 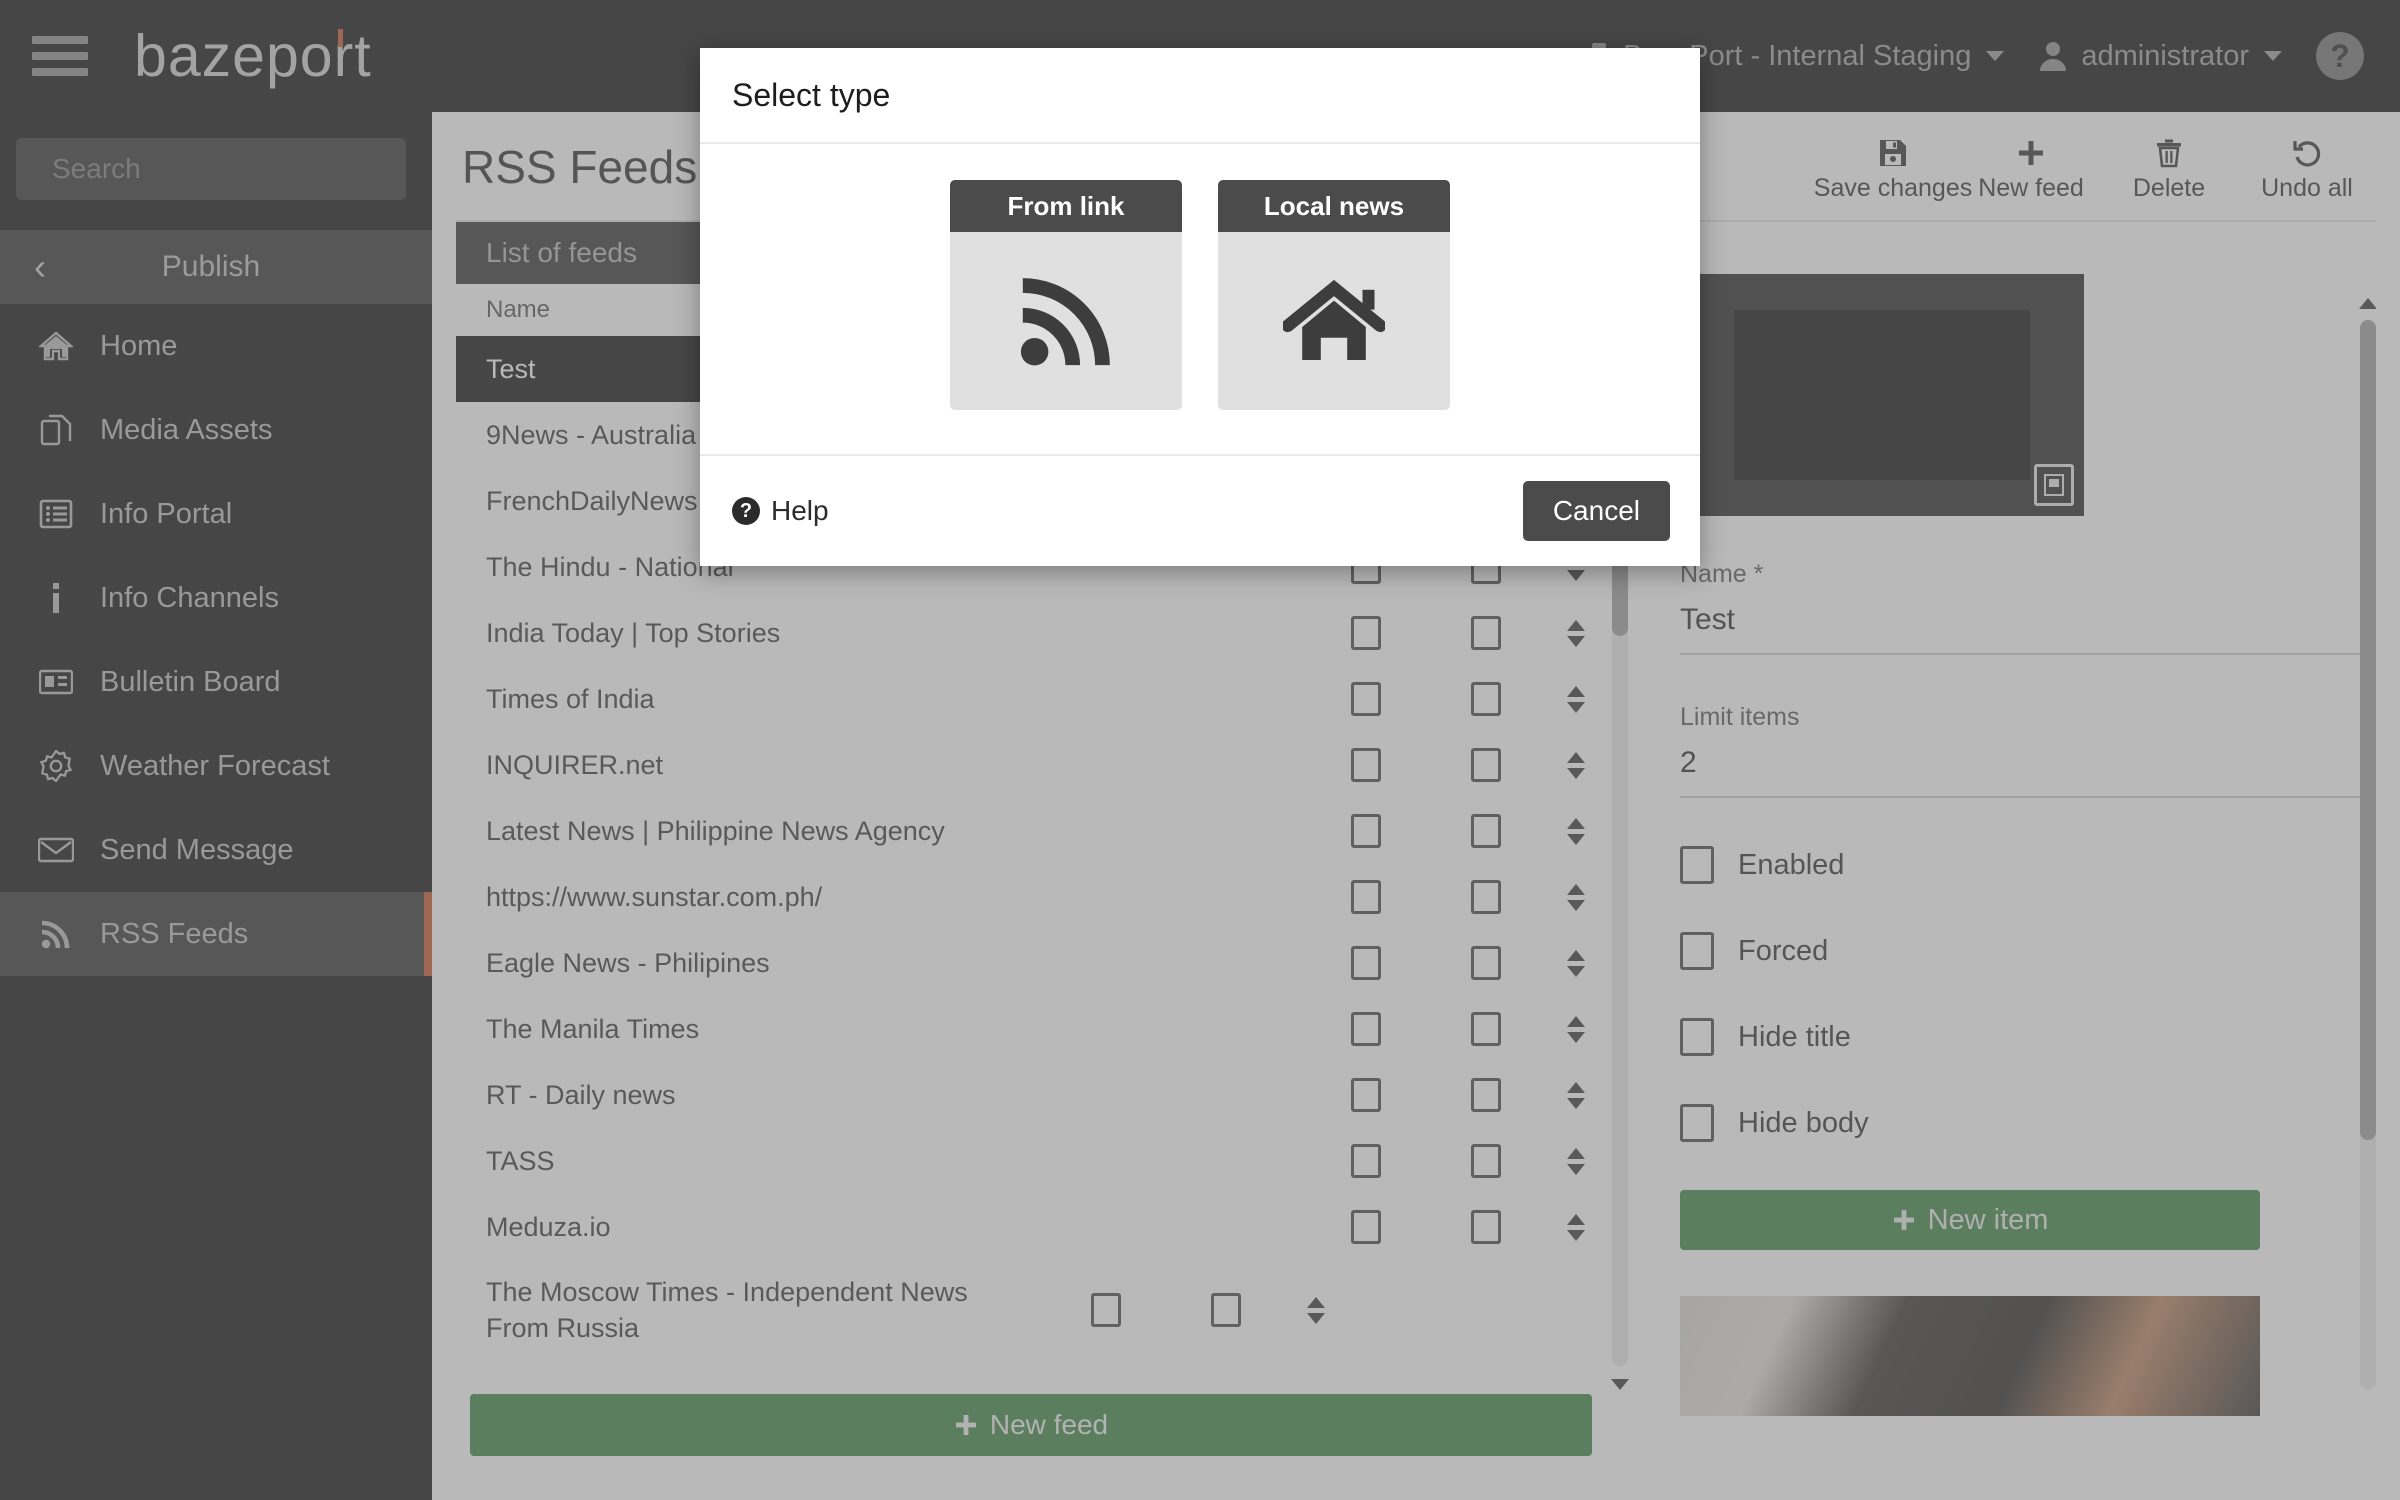 I want to click on modal-body: From link Local news, so click(x=1200, y=300).